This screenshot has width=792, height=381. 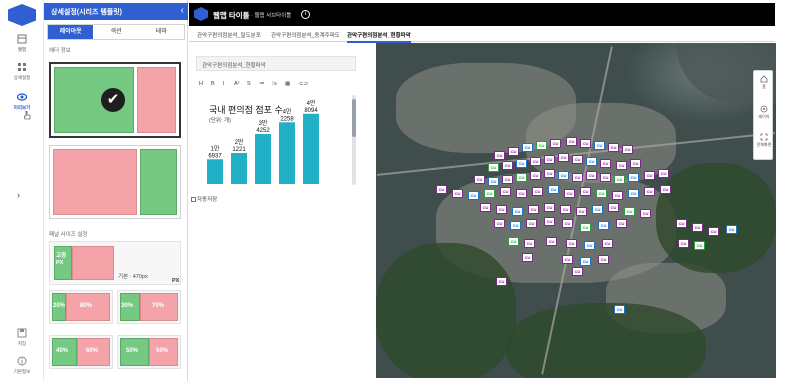 I want to click on toolbar-button-7: ▦, so click(x=287, y=84).